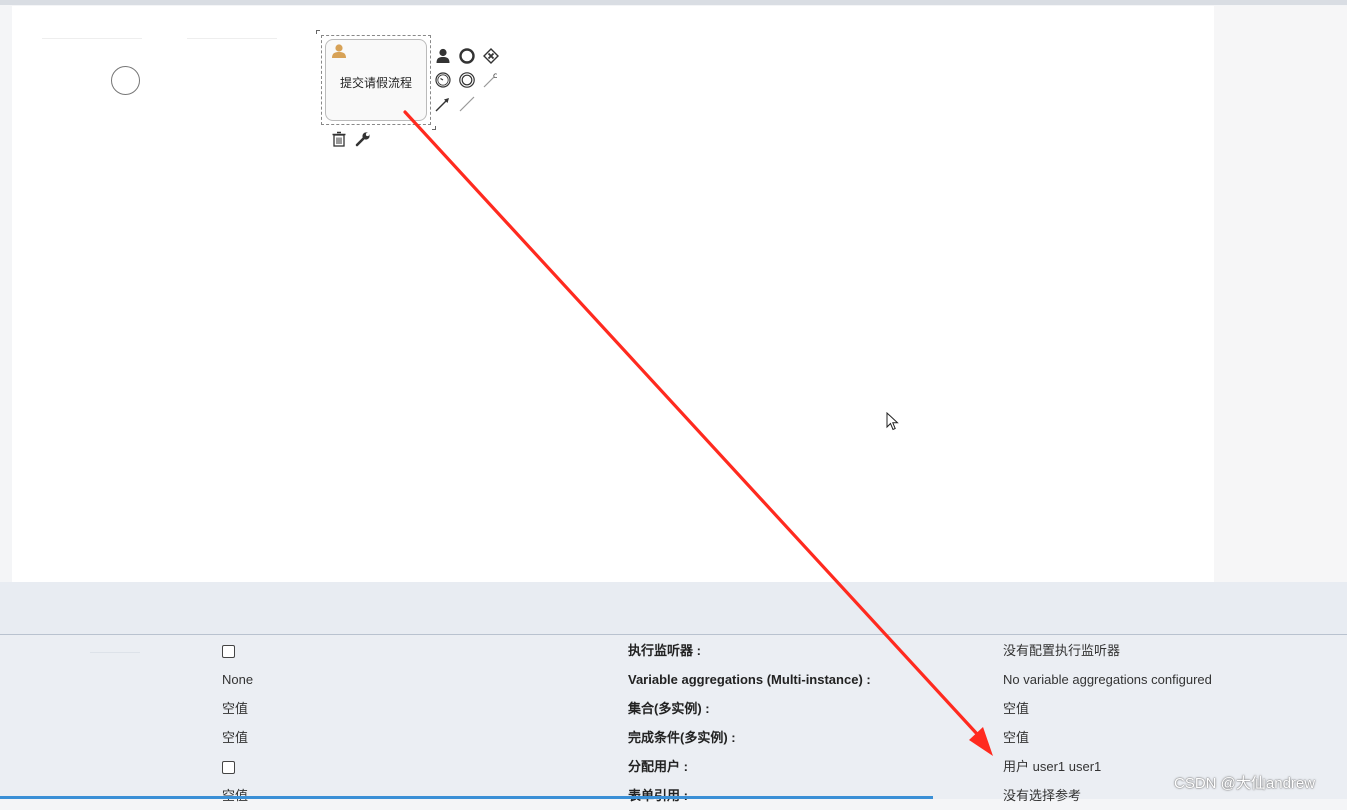 Image resolution: width=1347 pixels, height=810 pixels. What do you see at coordinates (1245, 783) in the screenshot?
I see `watermark: CSDN @大仙andrew` at bounding box center [1245, 783].